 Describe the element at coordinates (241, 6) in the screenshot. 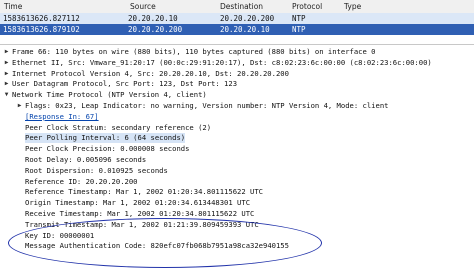

I see `column-header-destination: Destination` at that location.